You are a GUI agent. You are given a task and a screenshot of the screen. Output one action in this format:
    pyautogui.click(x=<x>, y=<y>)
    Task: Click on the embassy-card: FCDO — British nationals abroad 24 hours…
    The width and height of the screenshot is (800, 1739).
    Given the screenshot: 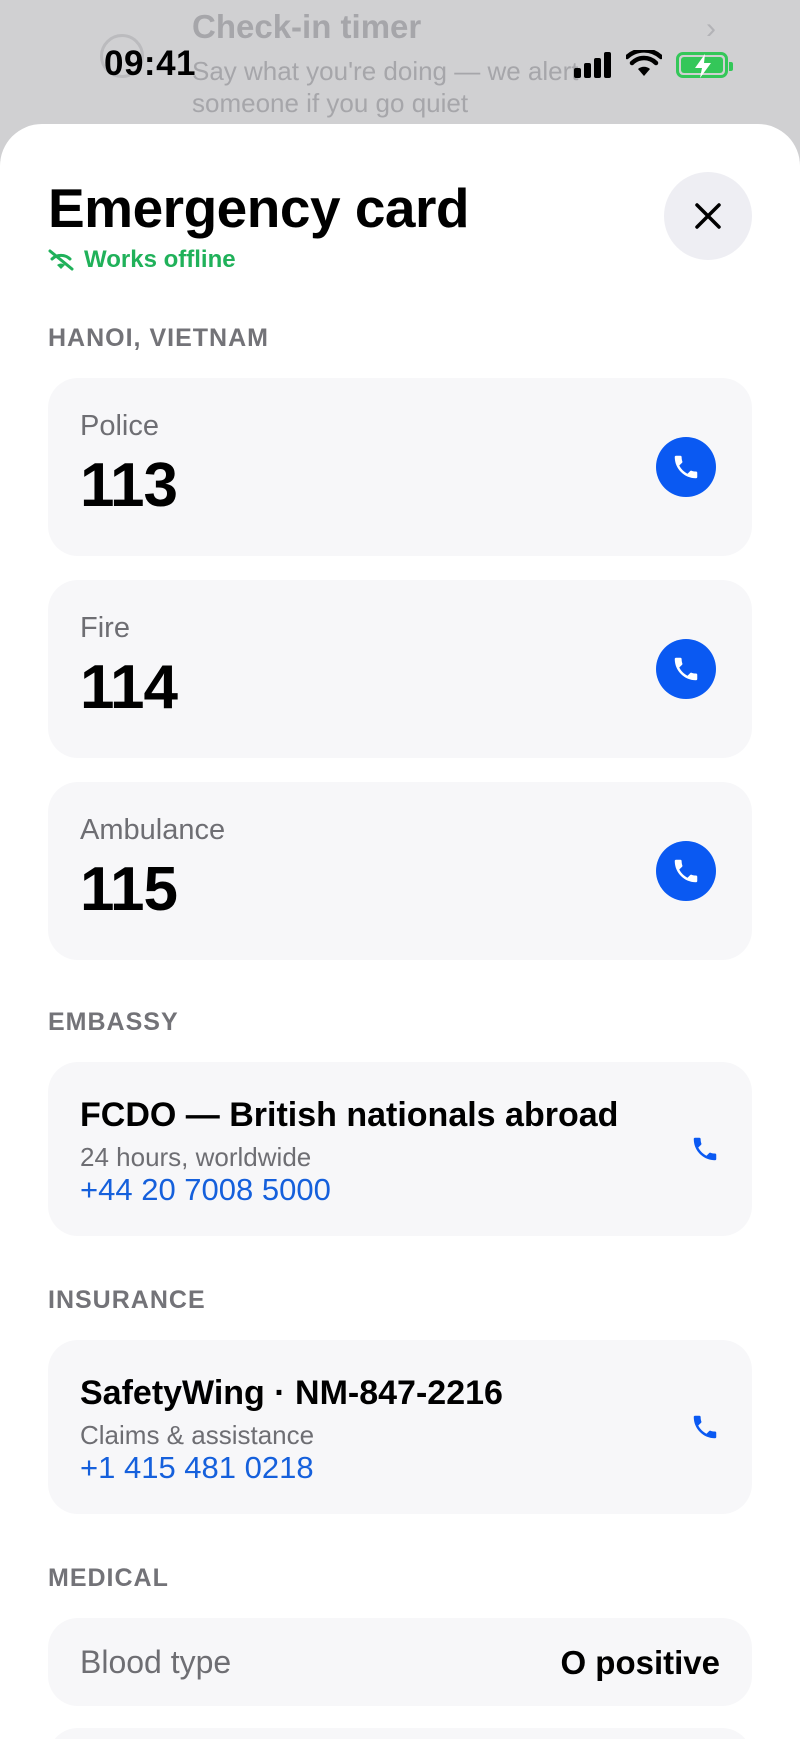 What is the action you would take?
    pyautogui.click(x=400, y=1149)
    